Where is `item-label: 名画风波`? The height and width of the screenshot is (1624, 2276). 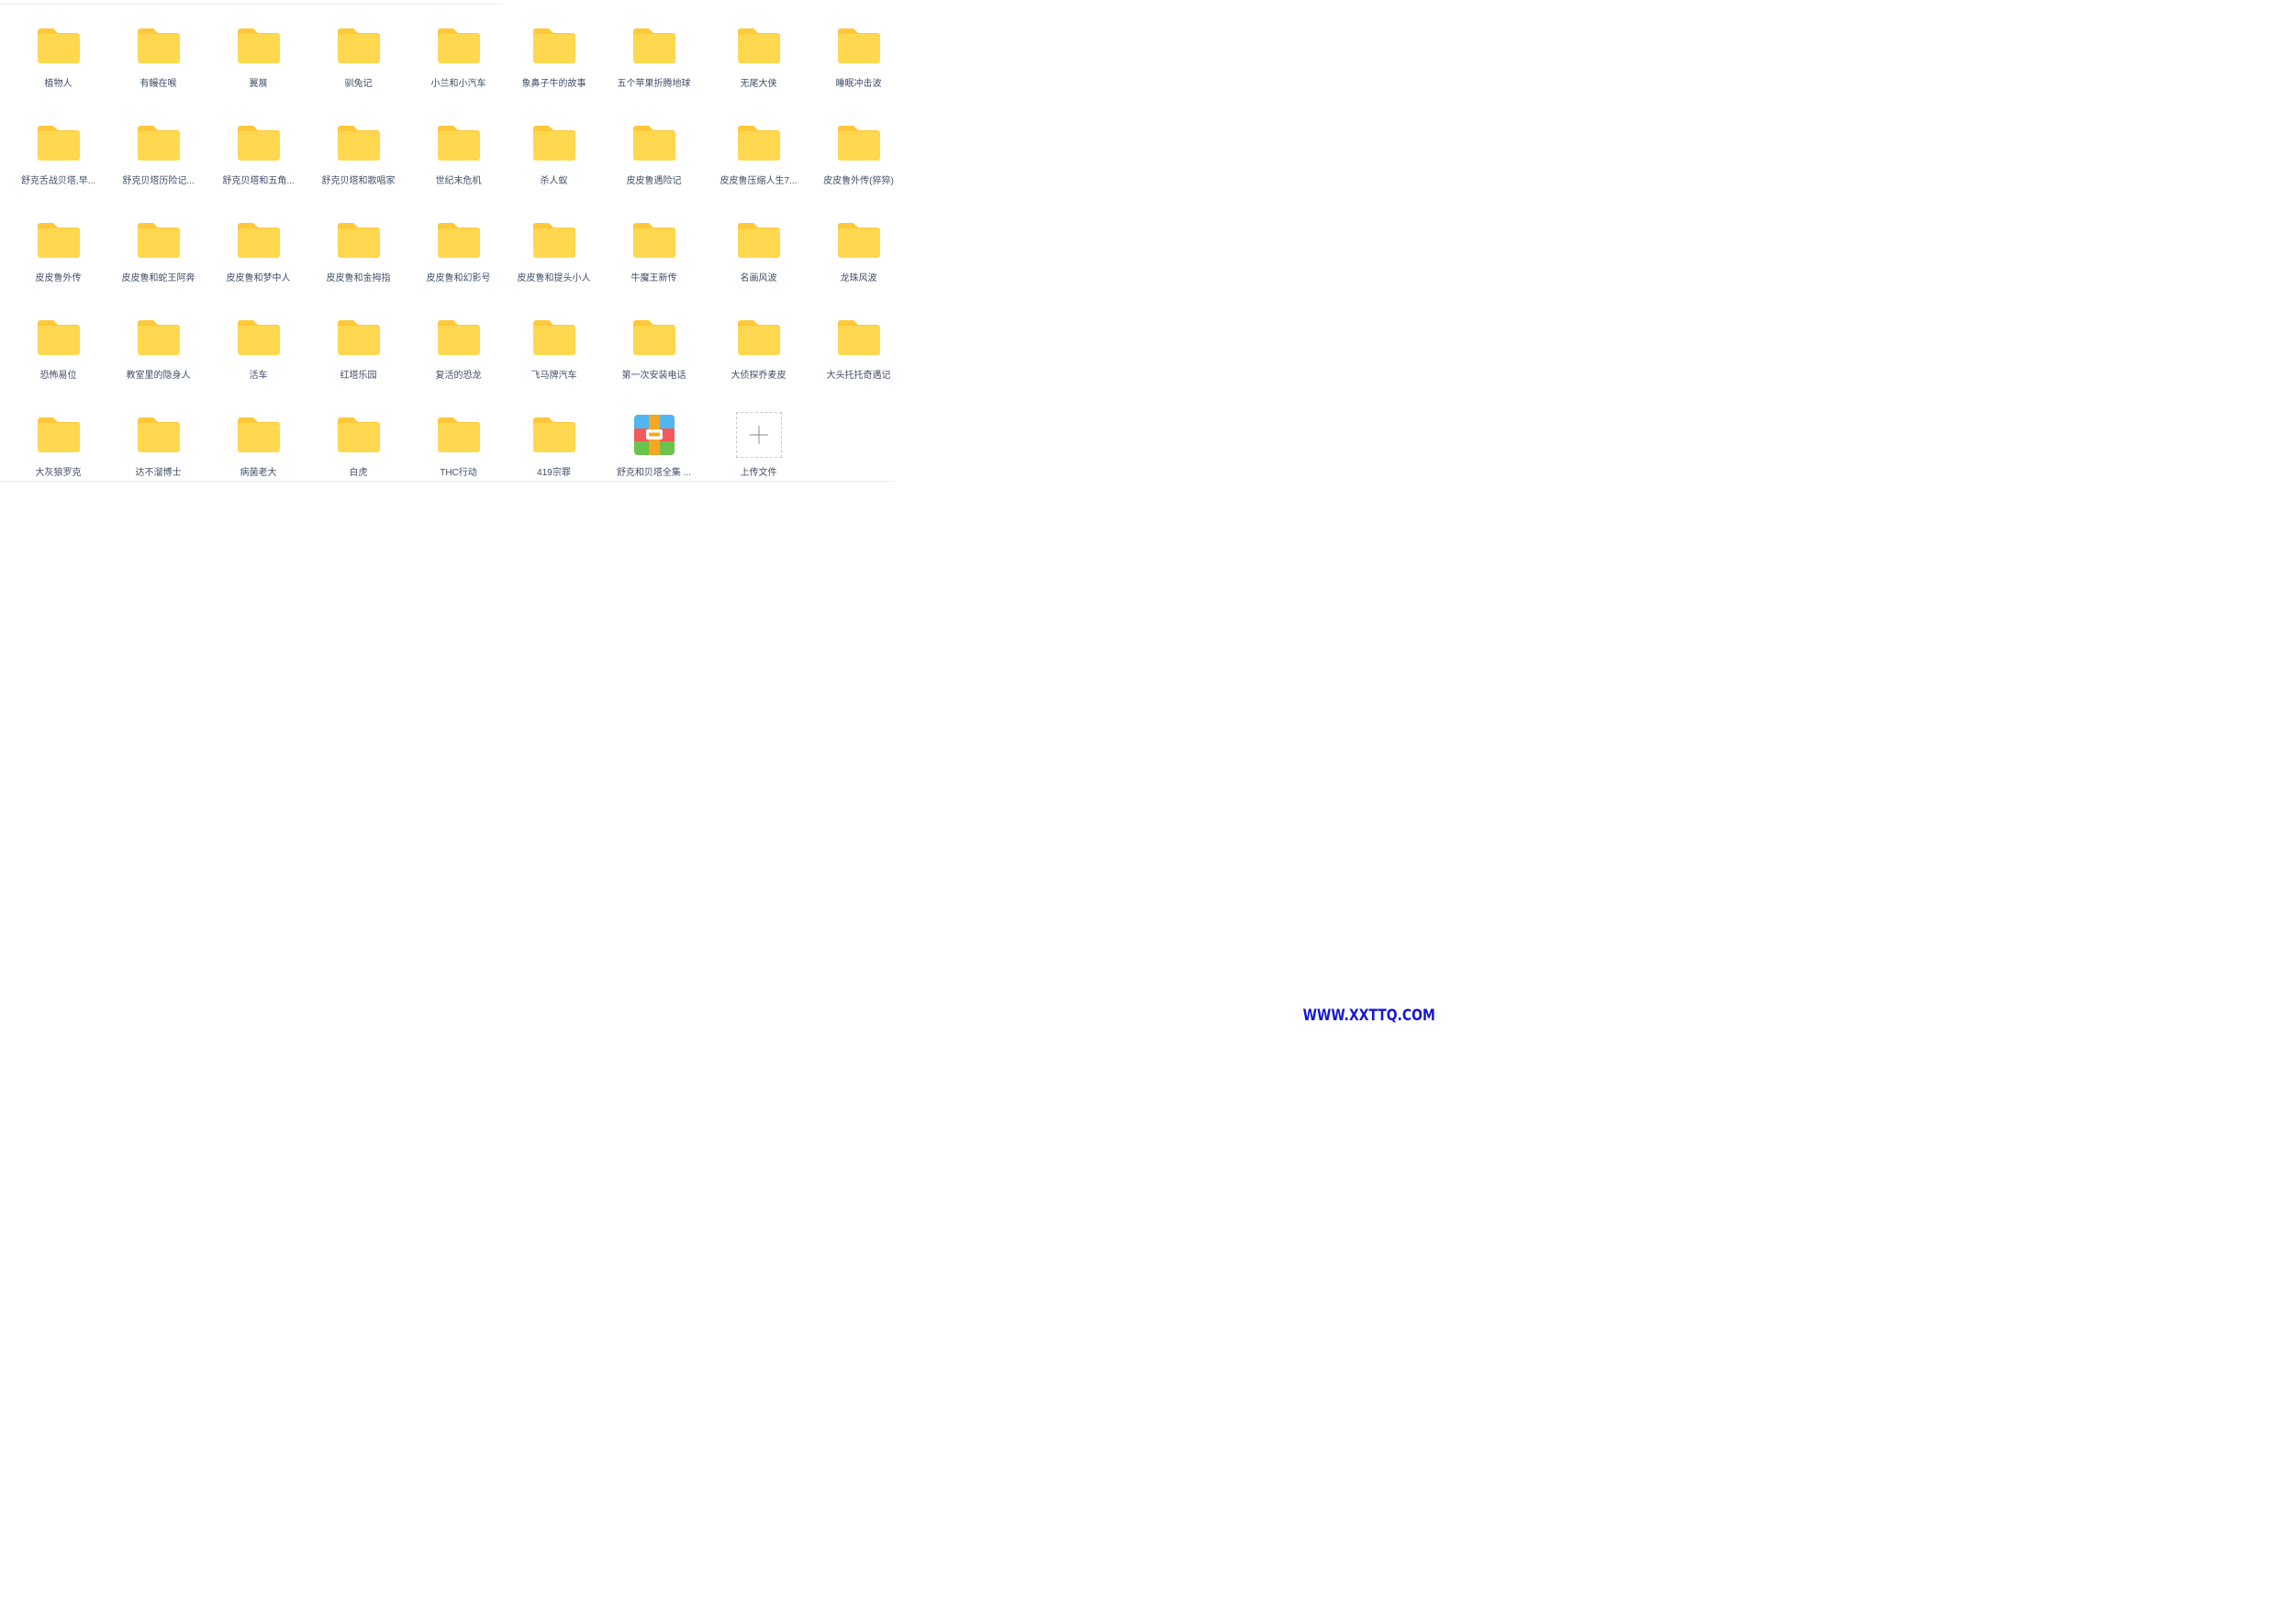 item-label: 名画风波 is located at coordinates (758, 278).